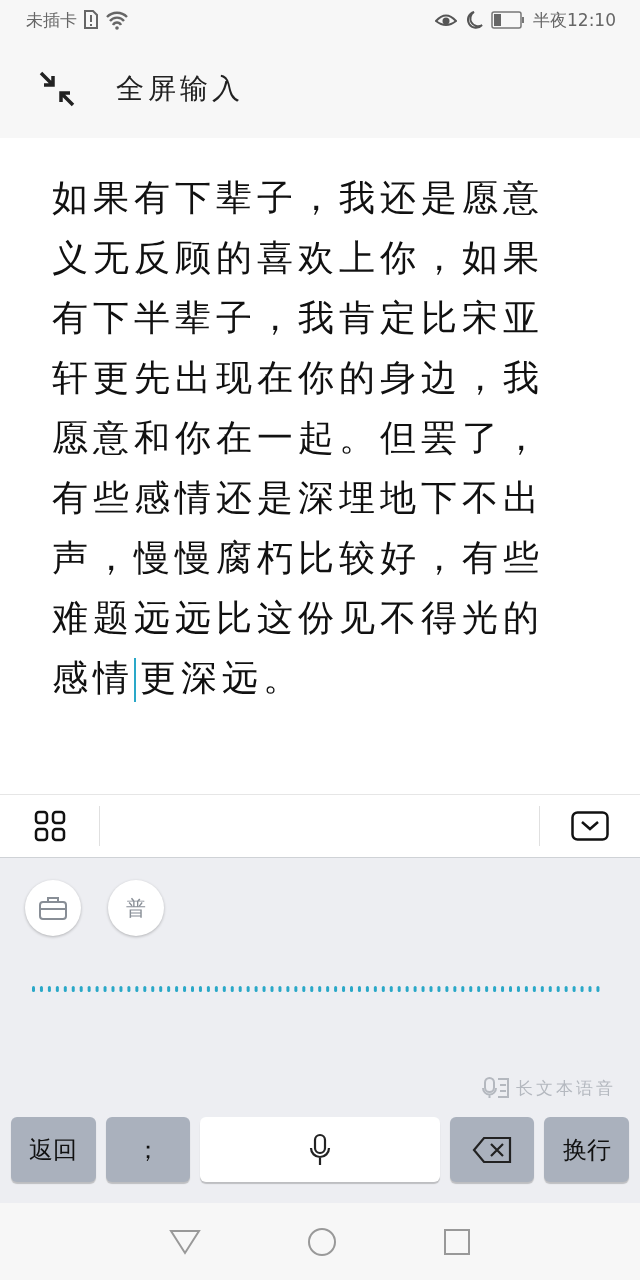  What do you see at coordinates (574, 20) in the screenshot?
I see `clock-text: 半夜12:10` at bounding box center [574, 20].